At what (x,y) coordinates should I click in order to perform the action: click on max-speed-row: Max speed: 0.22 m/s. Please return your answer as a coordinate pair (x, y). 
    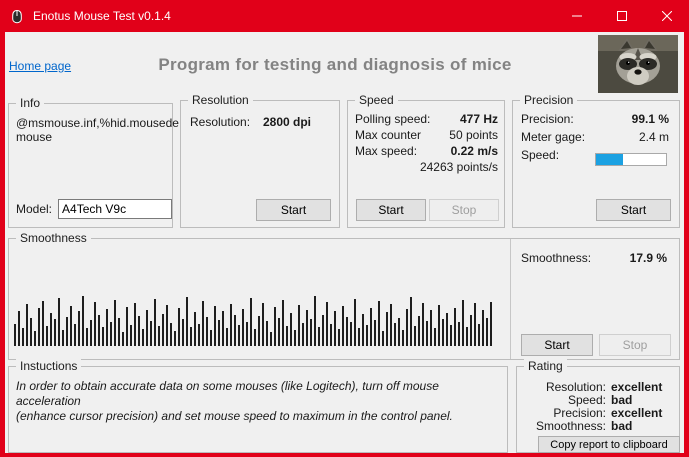
    Looking at the image, I should click on (426, 152).